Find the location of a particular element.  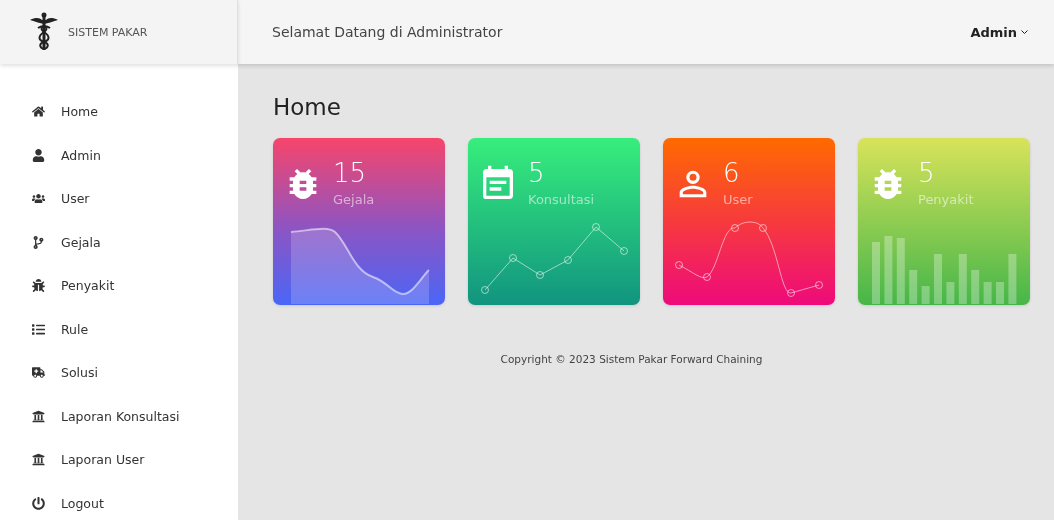

stat-count: 15 is located at coordinates (350, 173).